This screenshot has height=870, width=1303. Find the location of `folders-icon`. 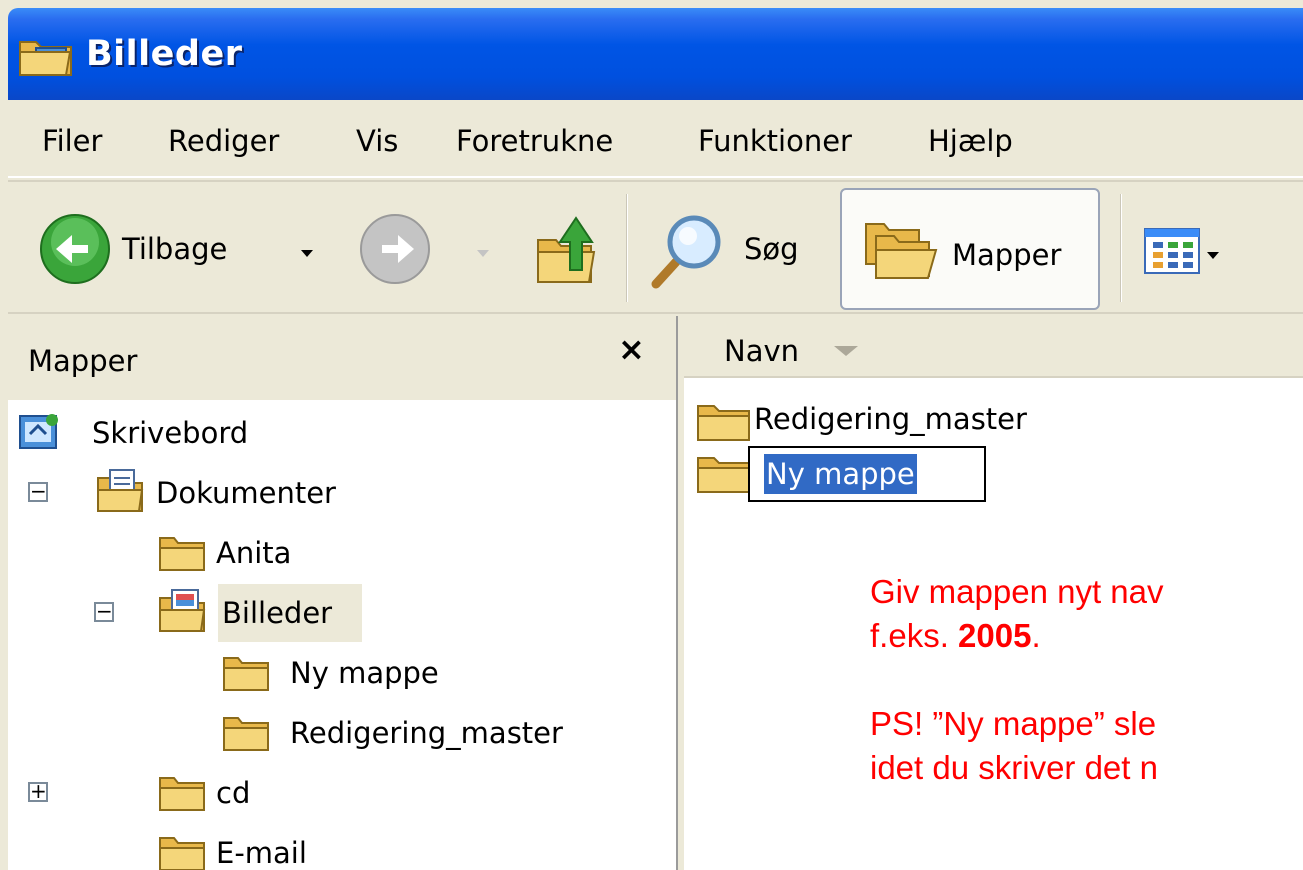

folders-icon is located at coordinates (900, 253).